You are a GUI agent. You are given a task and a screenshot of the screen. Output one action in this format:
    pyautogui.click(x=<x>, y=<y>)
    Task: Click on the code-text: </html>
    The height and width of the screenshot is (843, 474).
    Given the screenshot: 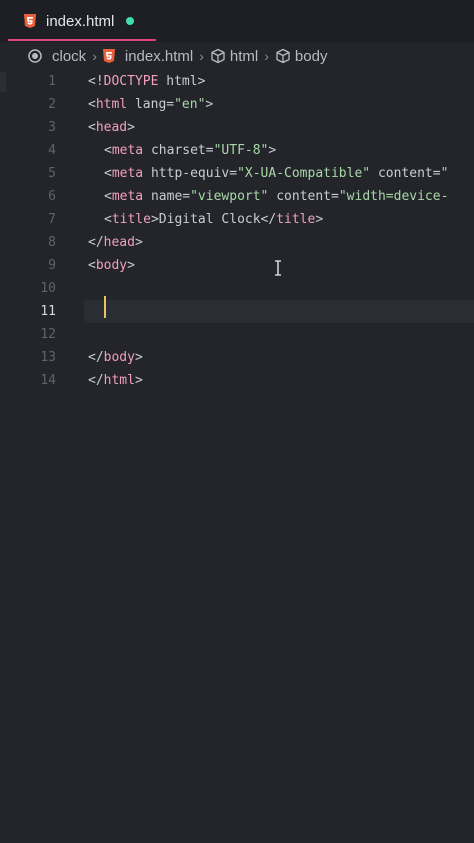 What is the action you would take?
    pyautogui.click(x=115, y=380)
    